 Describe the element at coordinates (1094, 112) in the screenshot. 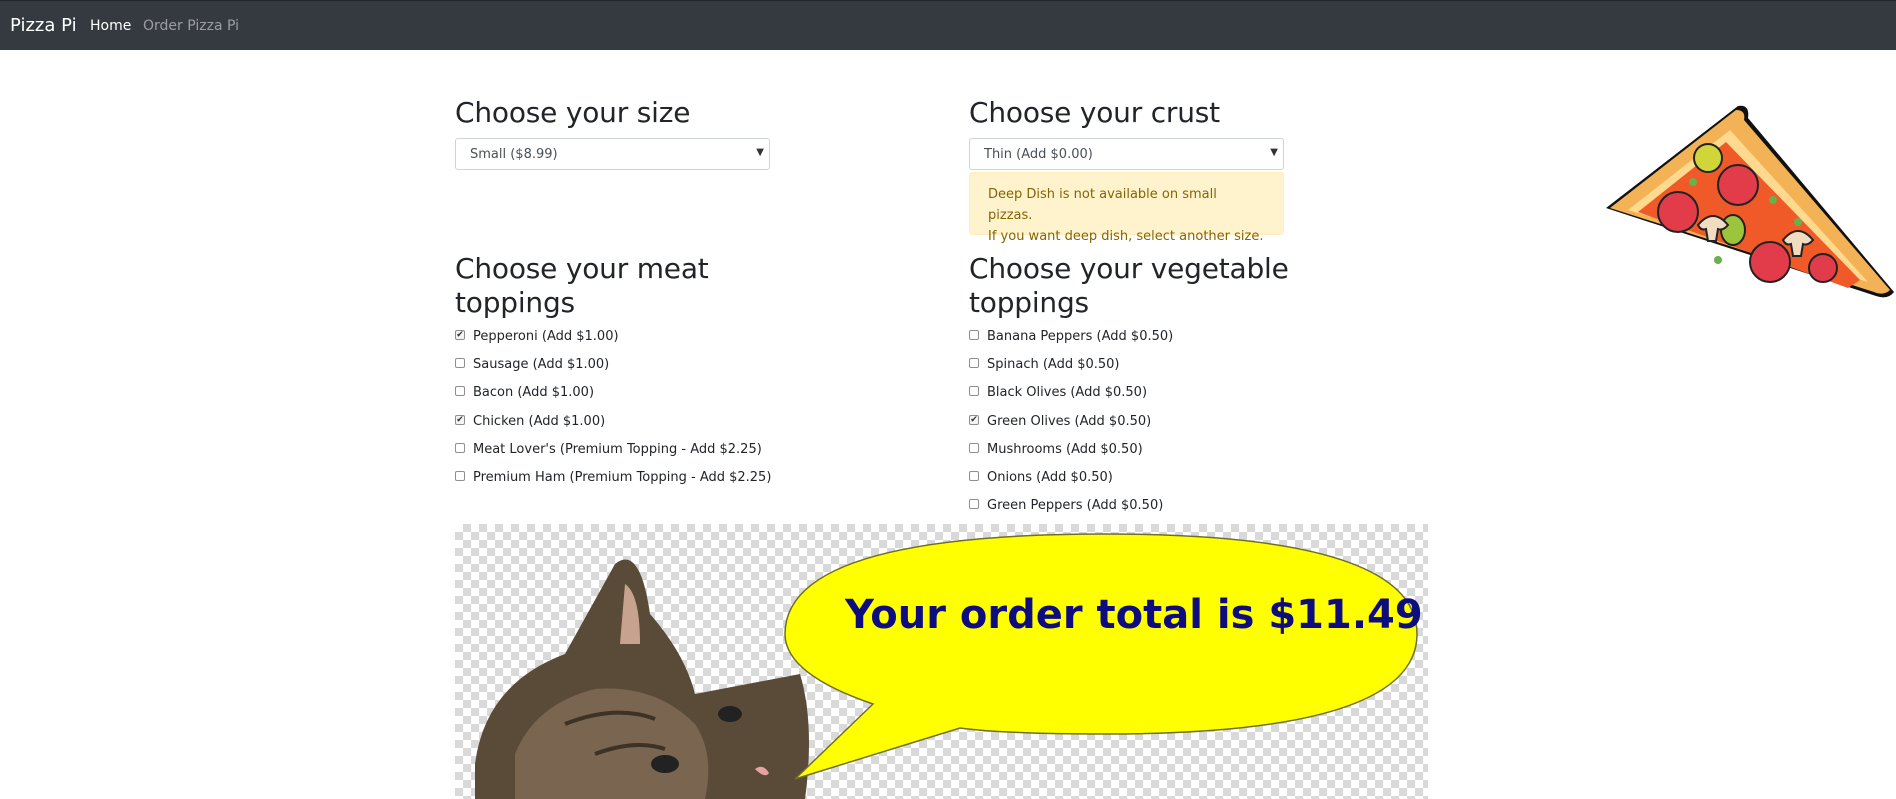

I see `crust-heading: Choose your crust` at that location.